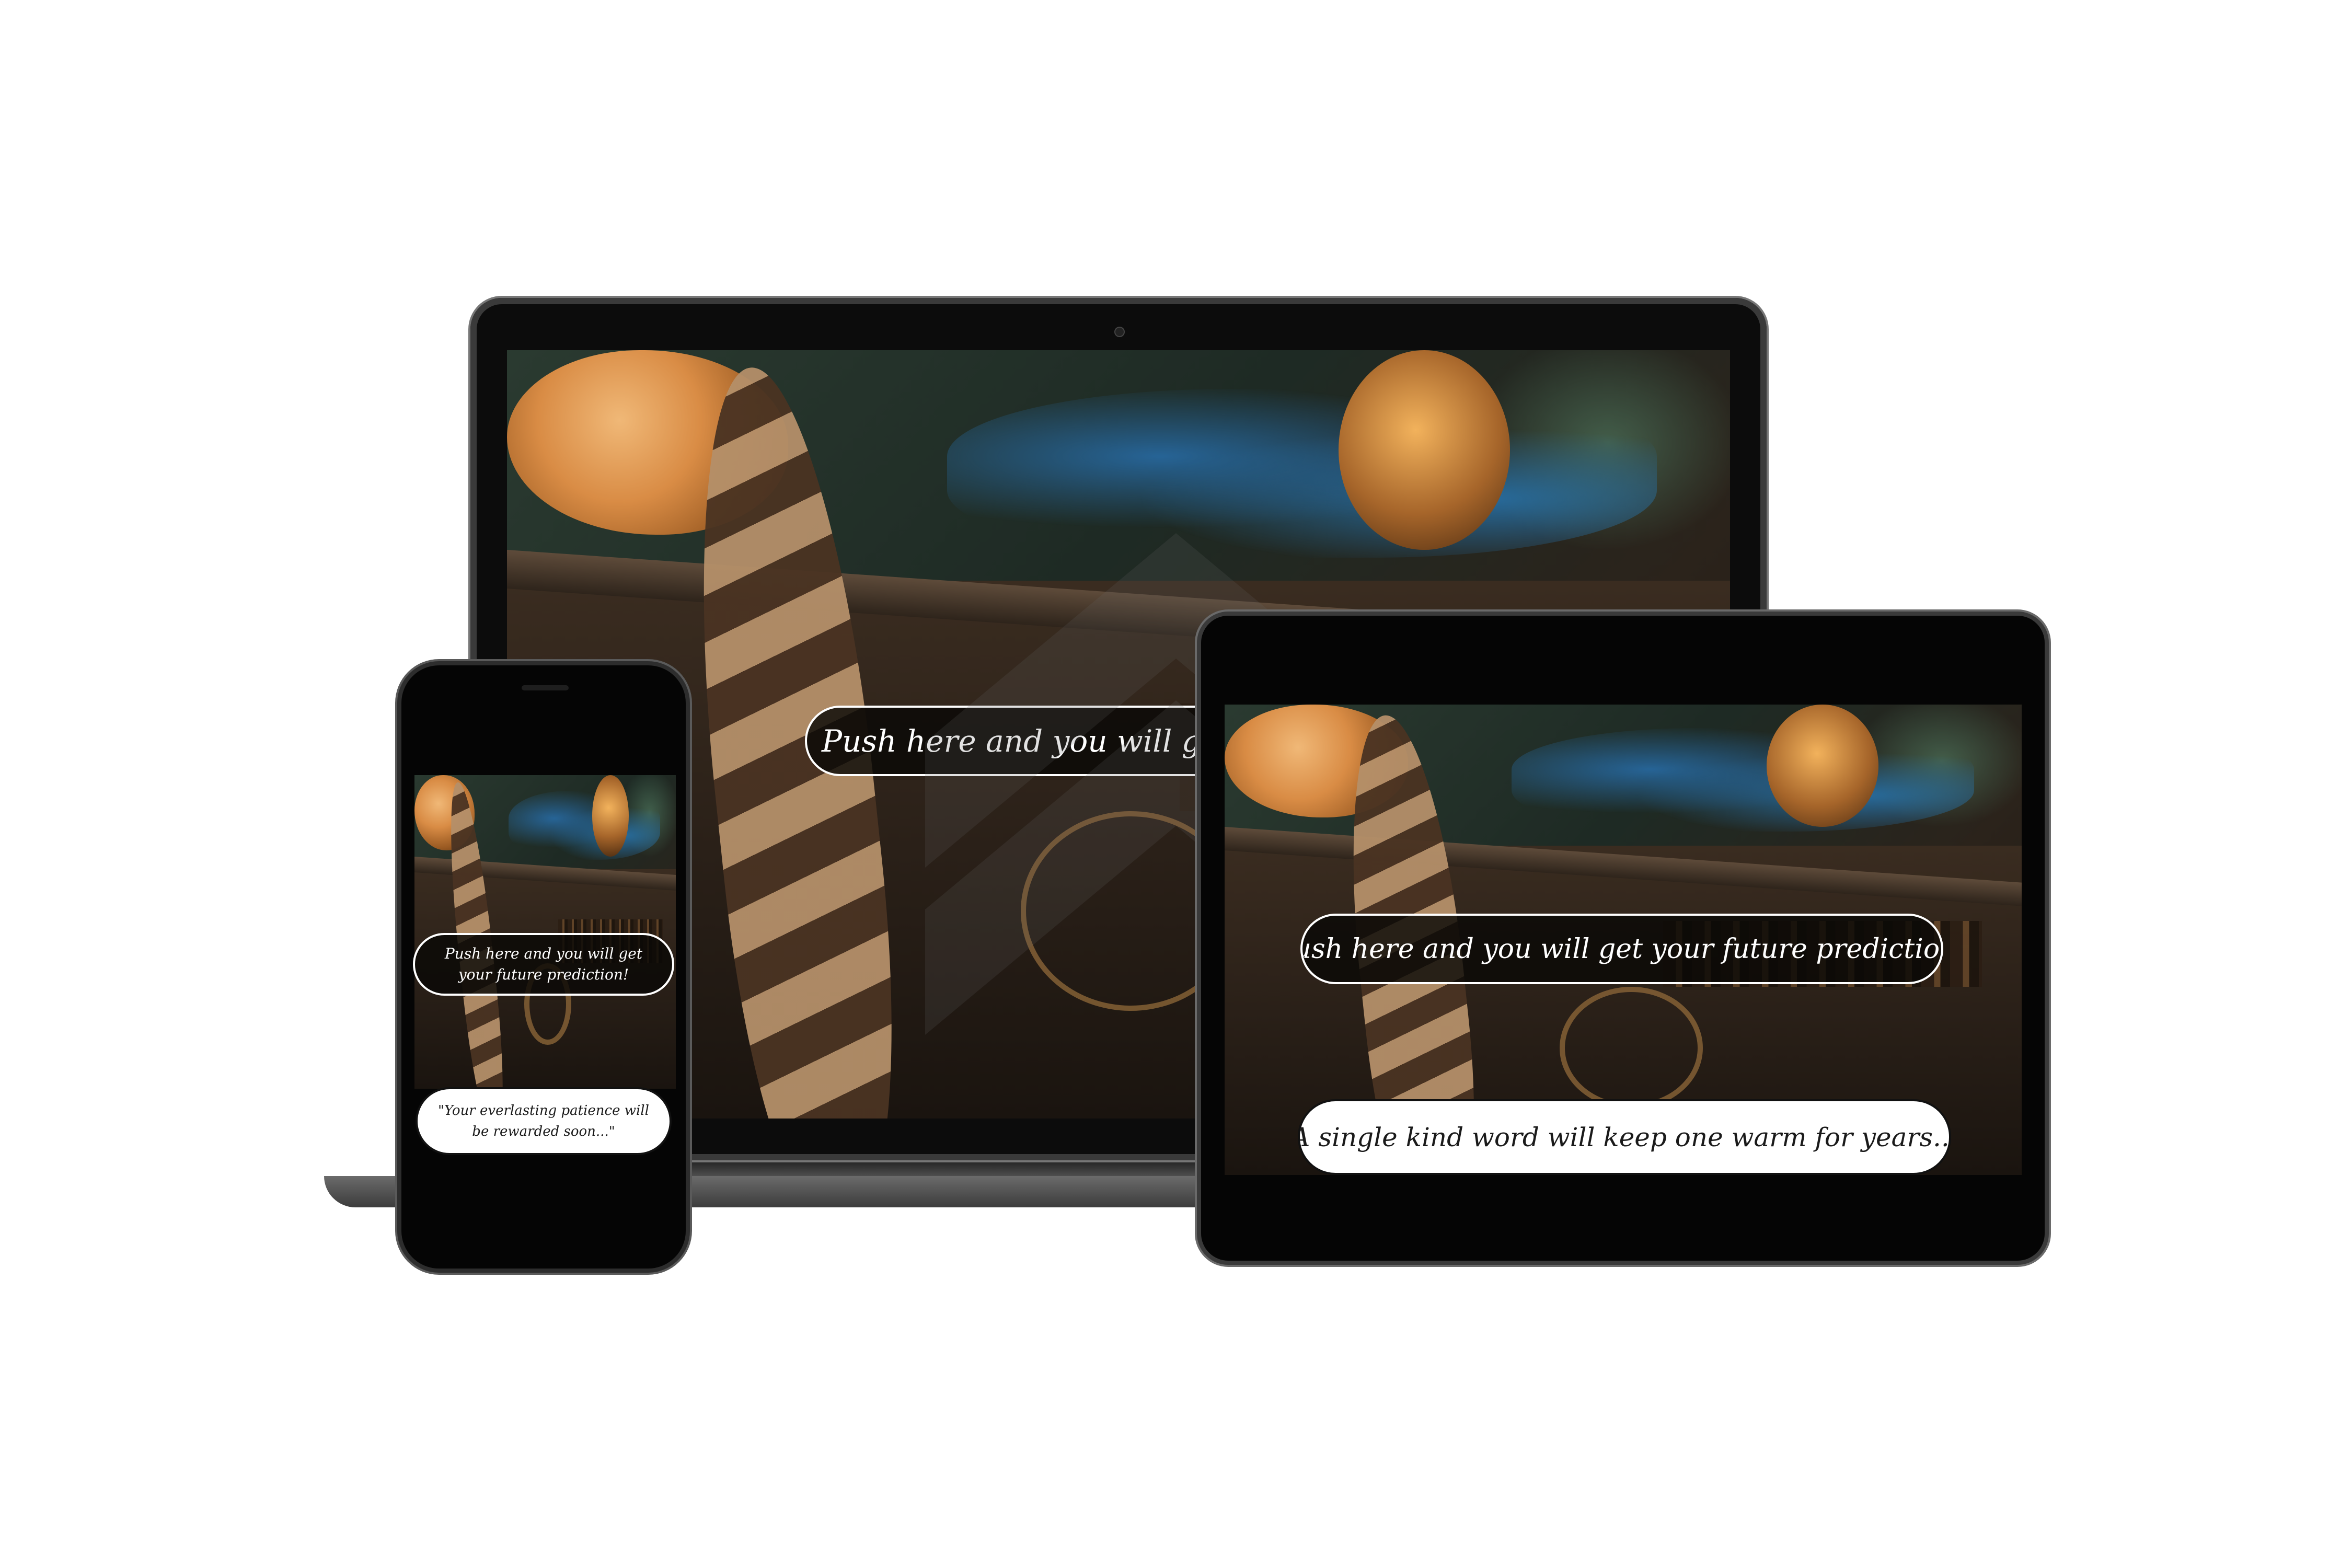  Describe the element at coordinates (1631, 1048) in the screenshot. I see `wheel-image` at that location.